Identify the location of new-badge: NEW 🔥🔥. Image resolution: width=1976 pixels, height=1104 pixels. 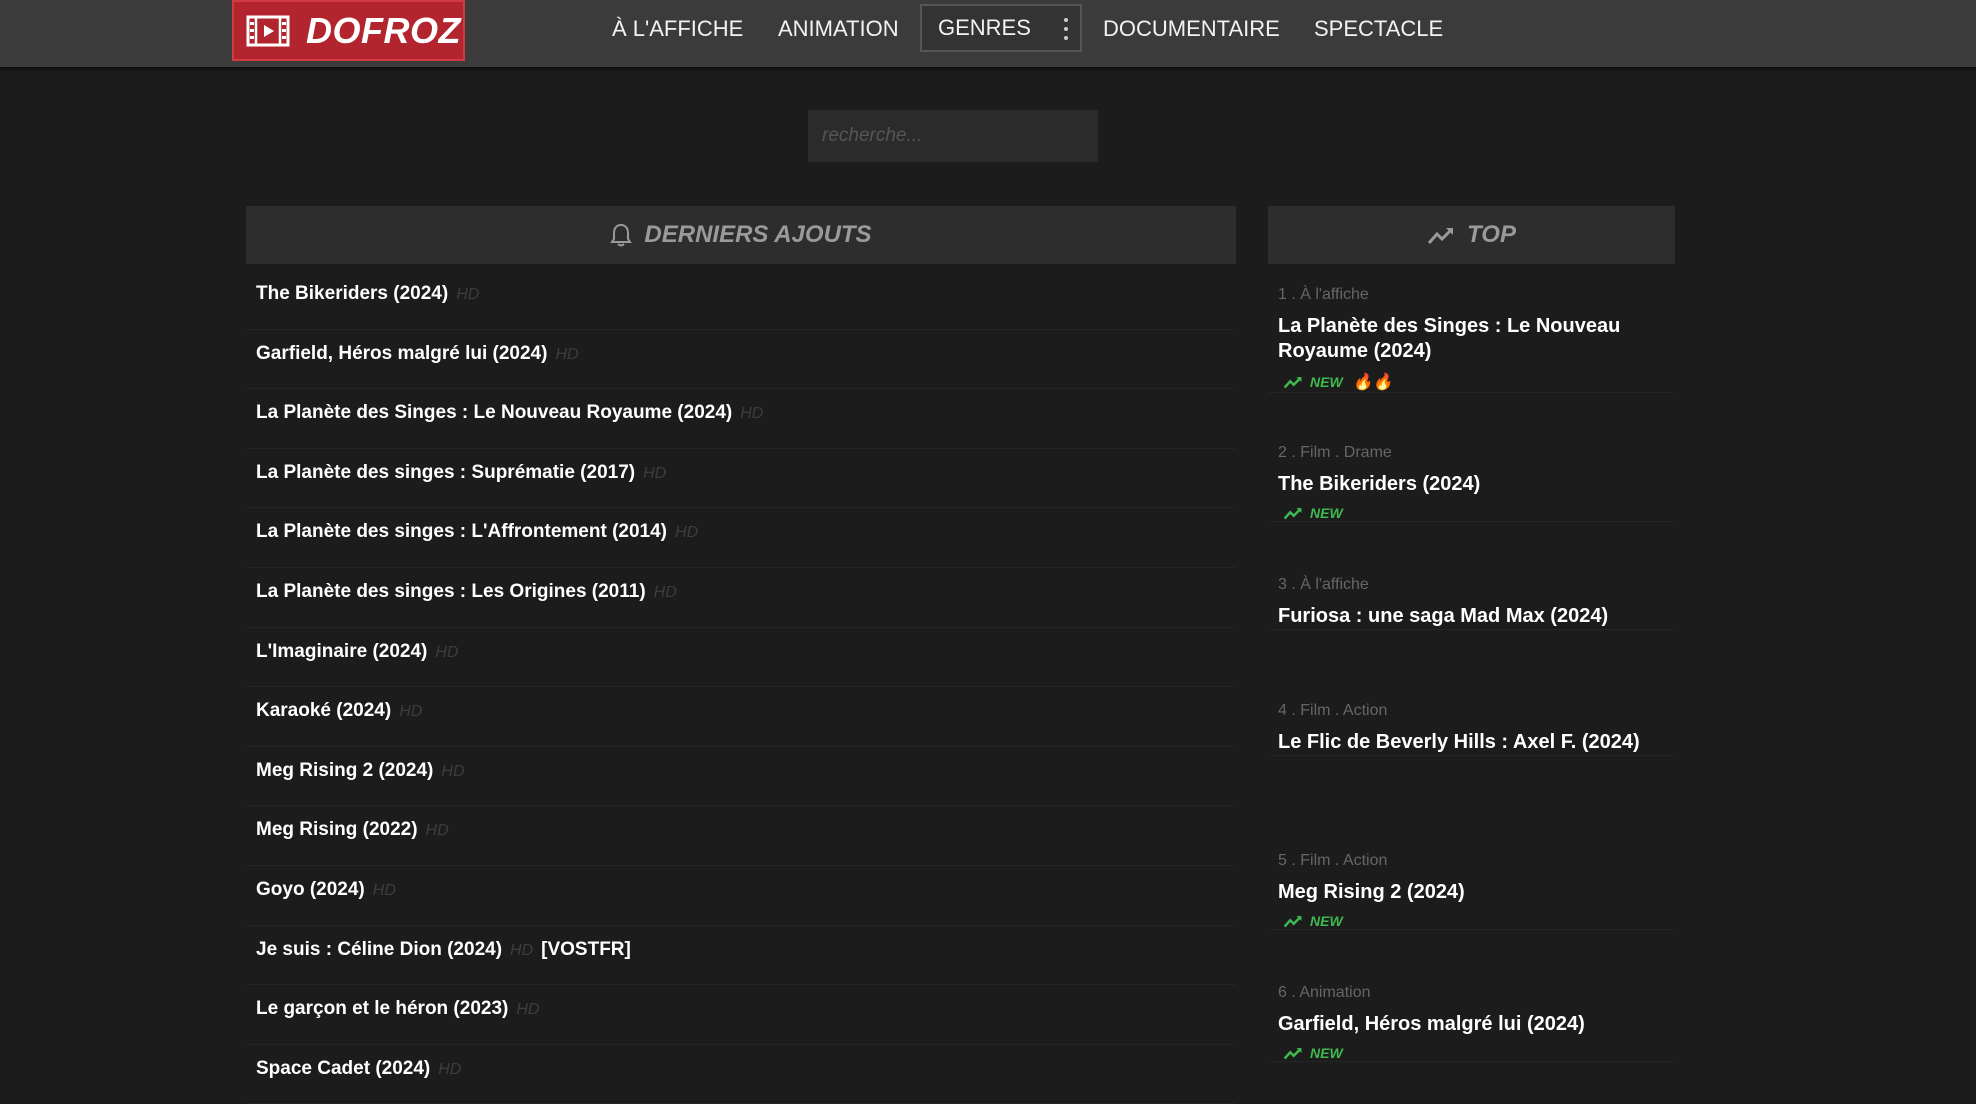
(1478, 382).